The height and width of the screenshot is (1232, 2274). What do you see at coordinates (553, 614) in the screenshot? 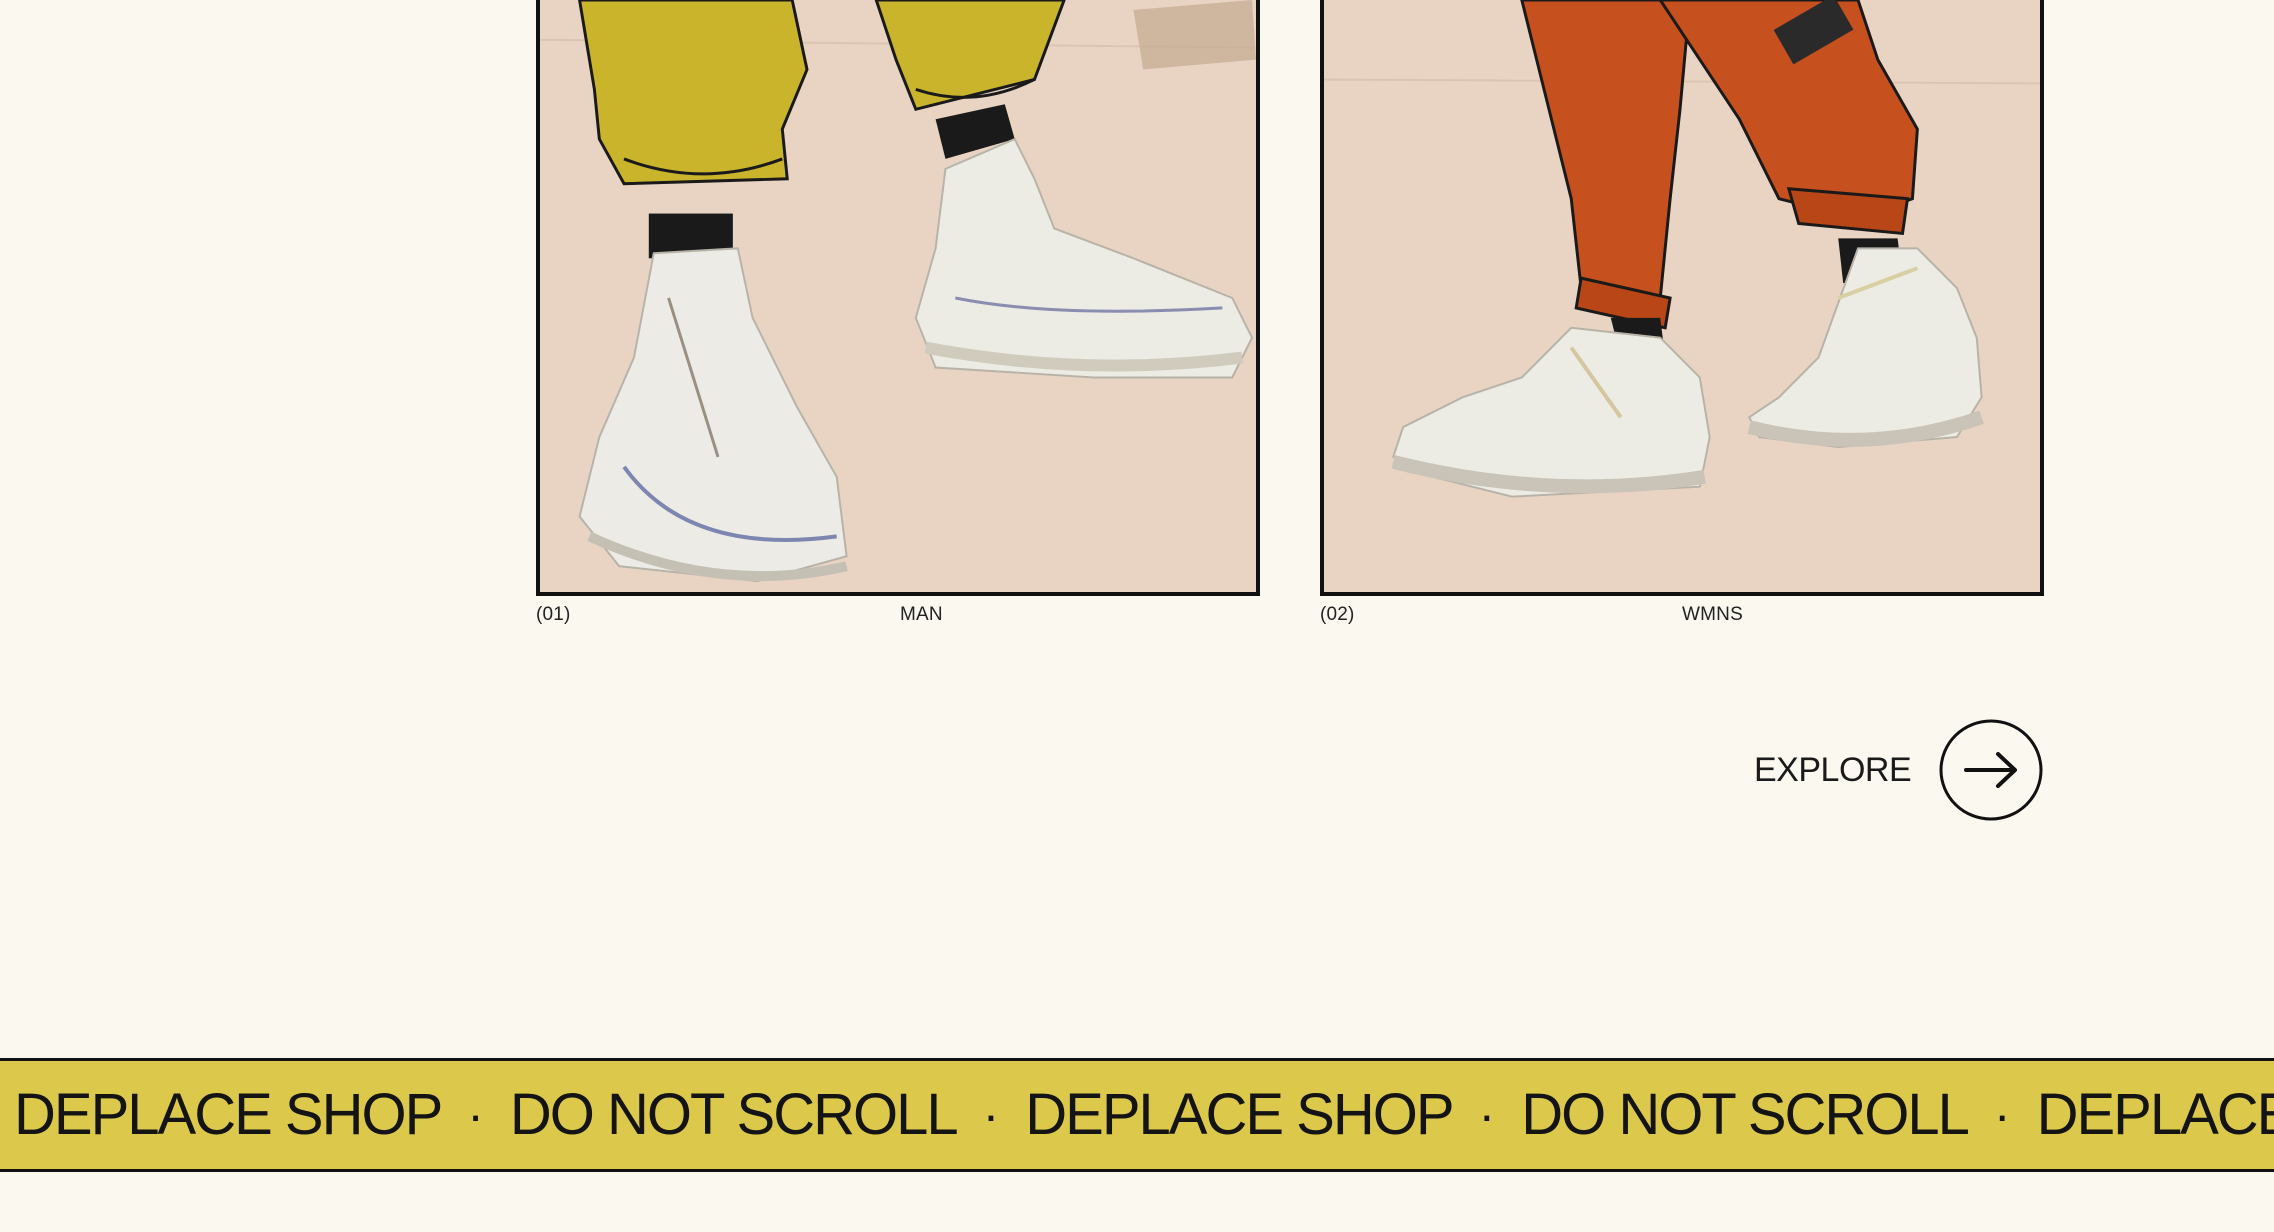
I see `category-number: (01)` at bounding box center [553, 614].